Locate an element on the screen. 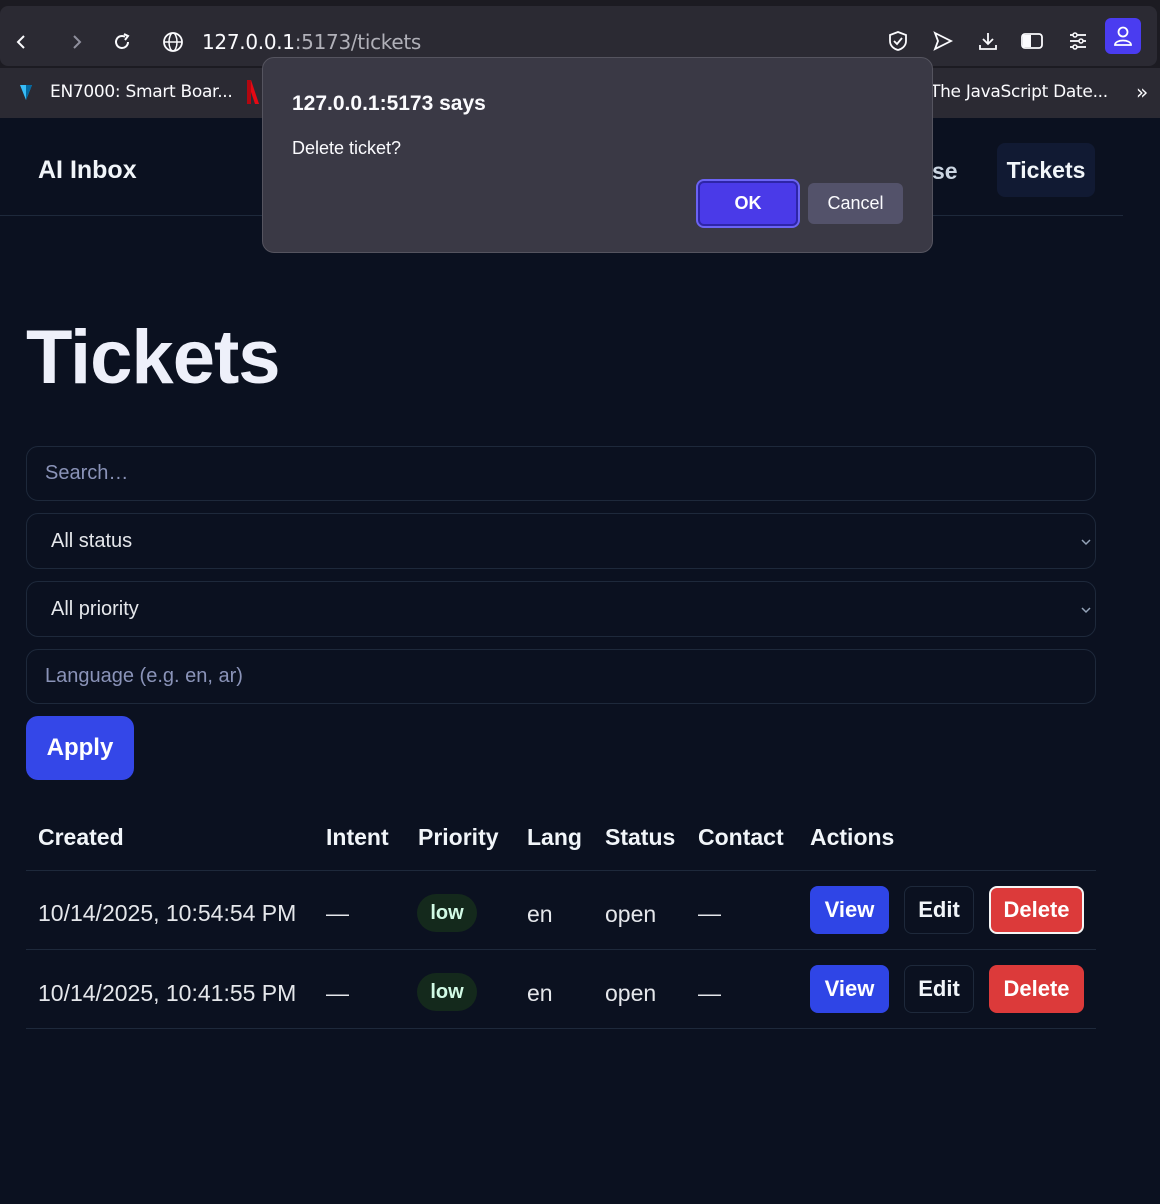  status-select: All status is located at coordinates (561, 541).